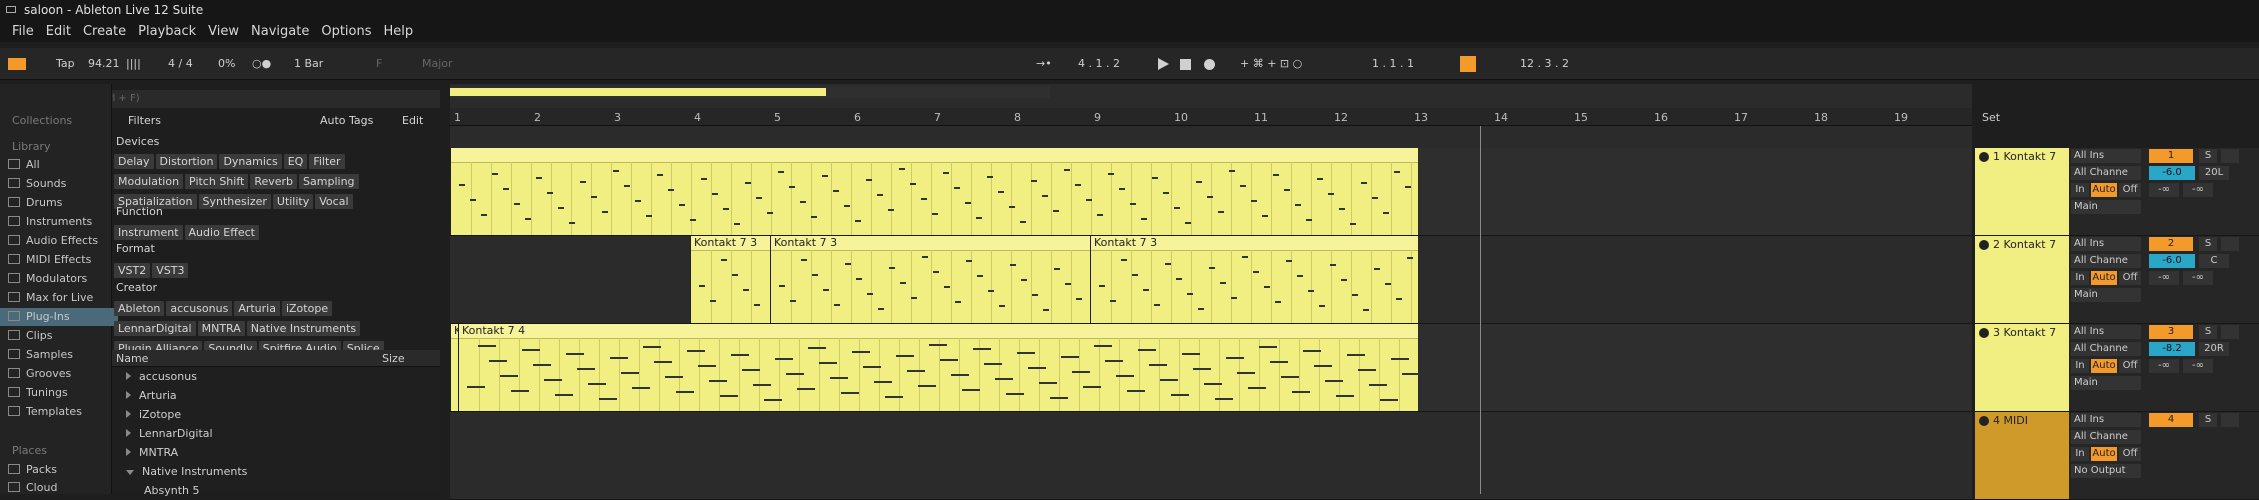 The height and width of the screenshot is (500, 2259). I want to click on sidebar-item-max-for-live: Max for Live, so click(50, 298).